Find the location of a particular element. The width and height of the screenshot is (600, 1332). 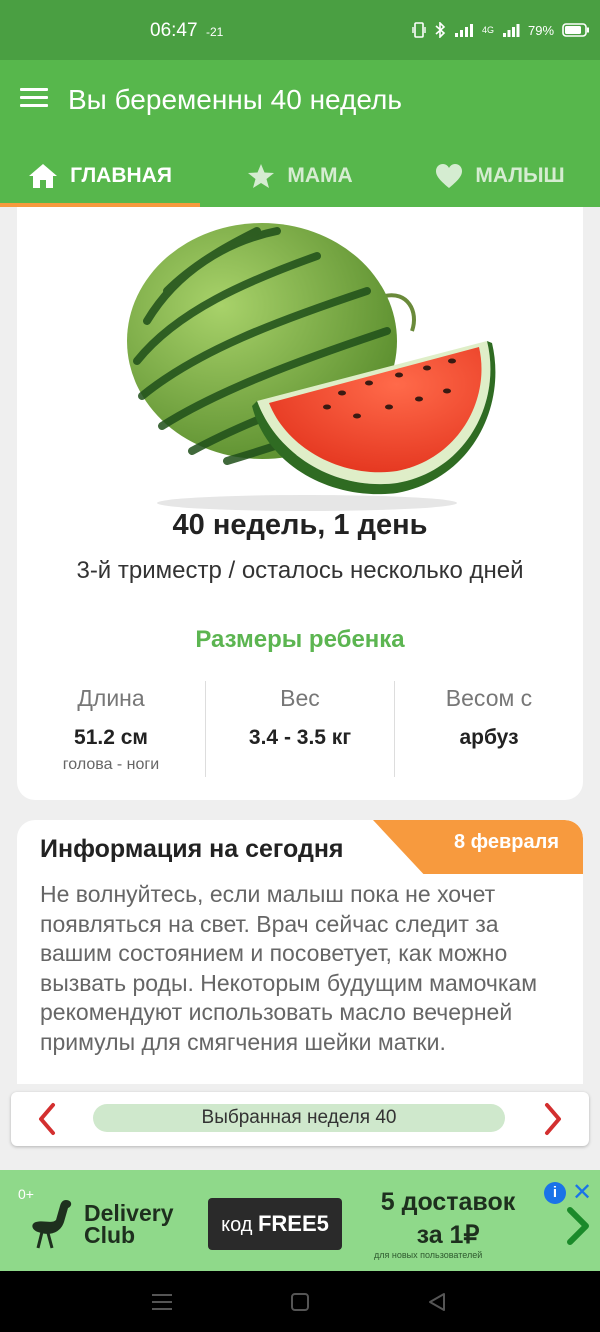

heart-icon is located at coordinates (449, 175).